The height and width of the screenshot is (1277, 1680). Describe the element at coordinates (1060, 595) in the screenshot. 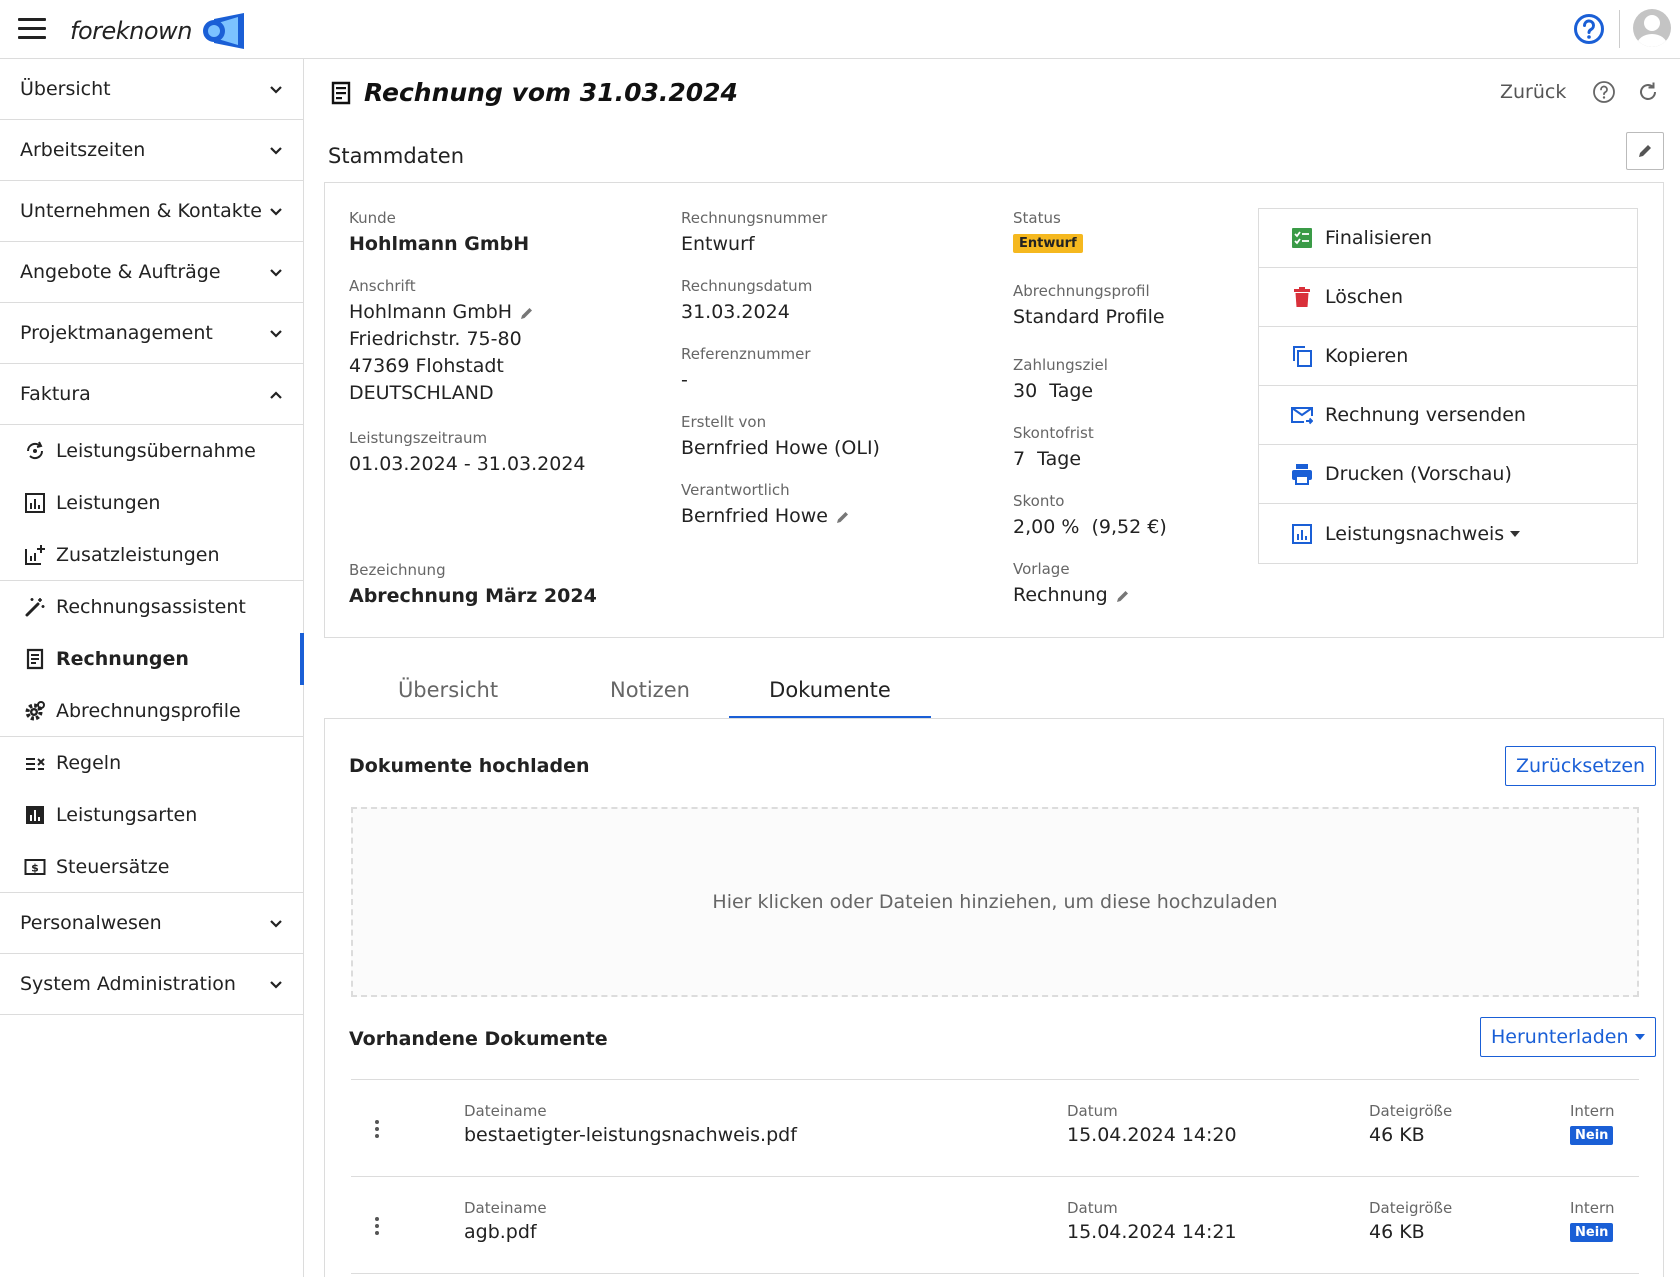

I see `field-value-text: Rechnung` at that location.